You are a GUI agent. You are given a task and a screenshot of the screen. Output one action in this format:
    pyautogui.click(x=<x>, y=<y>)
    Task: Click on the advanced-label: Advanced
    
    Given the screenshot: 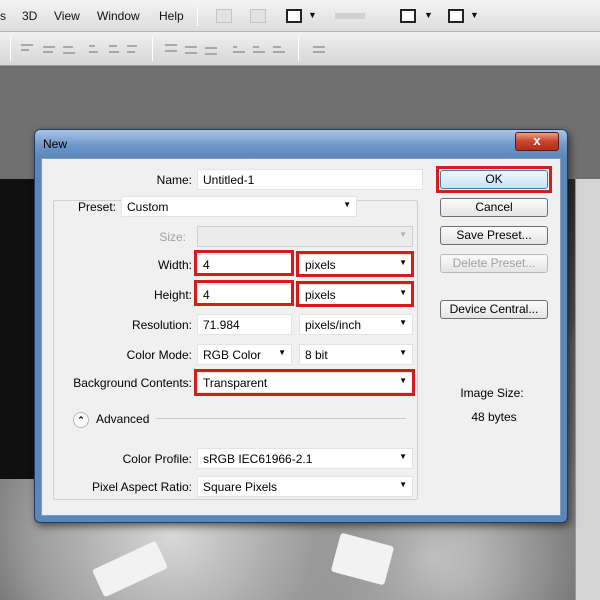 What is the action you would take?
    pyautogui.click(x=122, y=419)
    